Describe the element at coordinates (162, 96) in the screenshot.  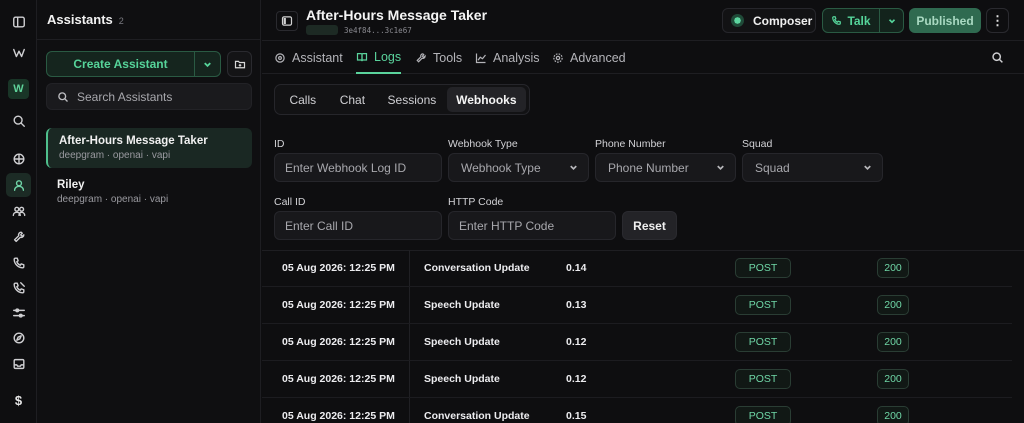
I see `search-assistants-input` at that location.